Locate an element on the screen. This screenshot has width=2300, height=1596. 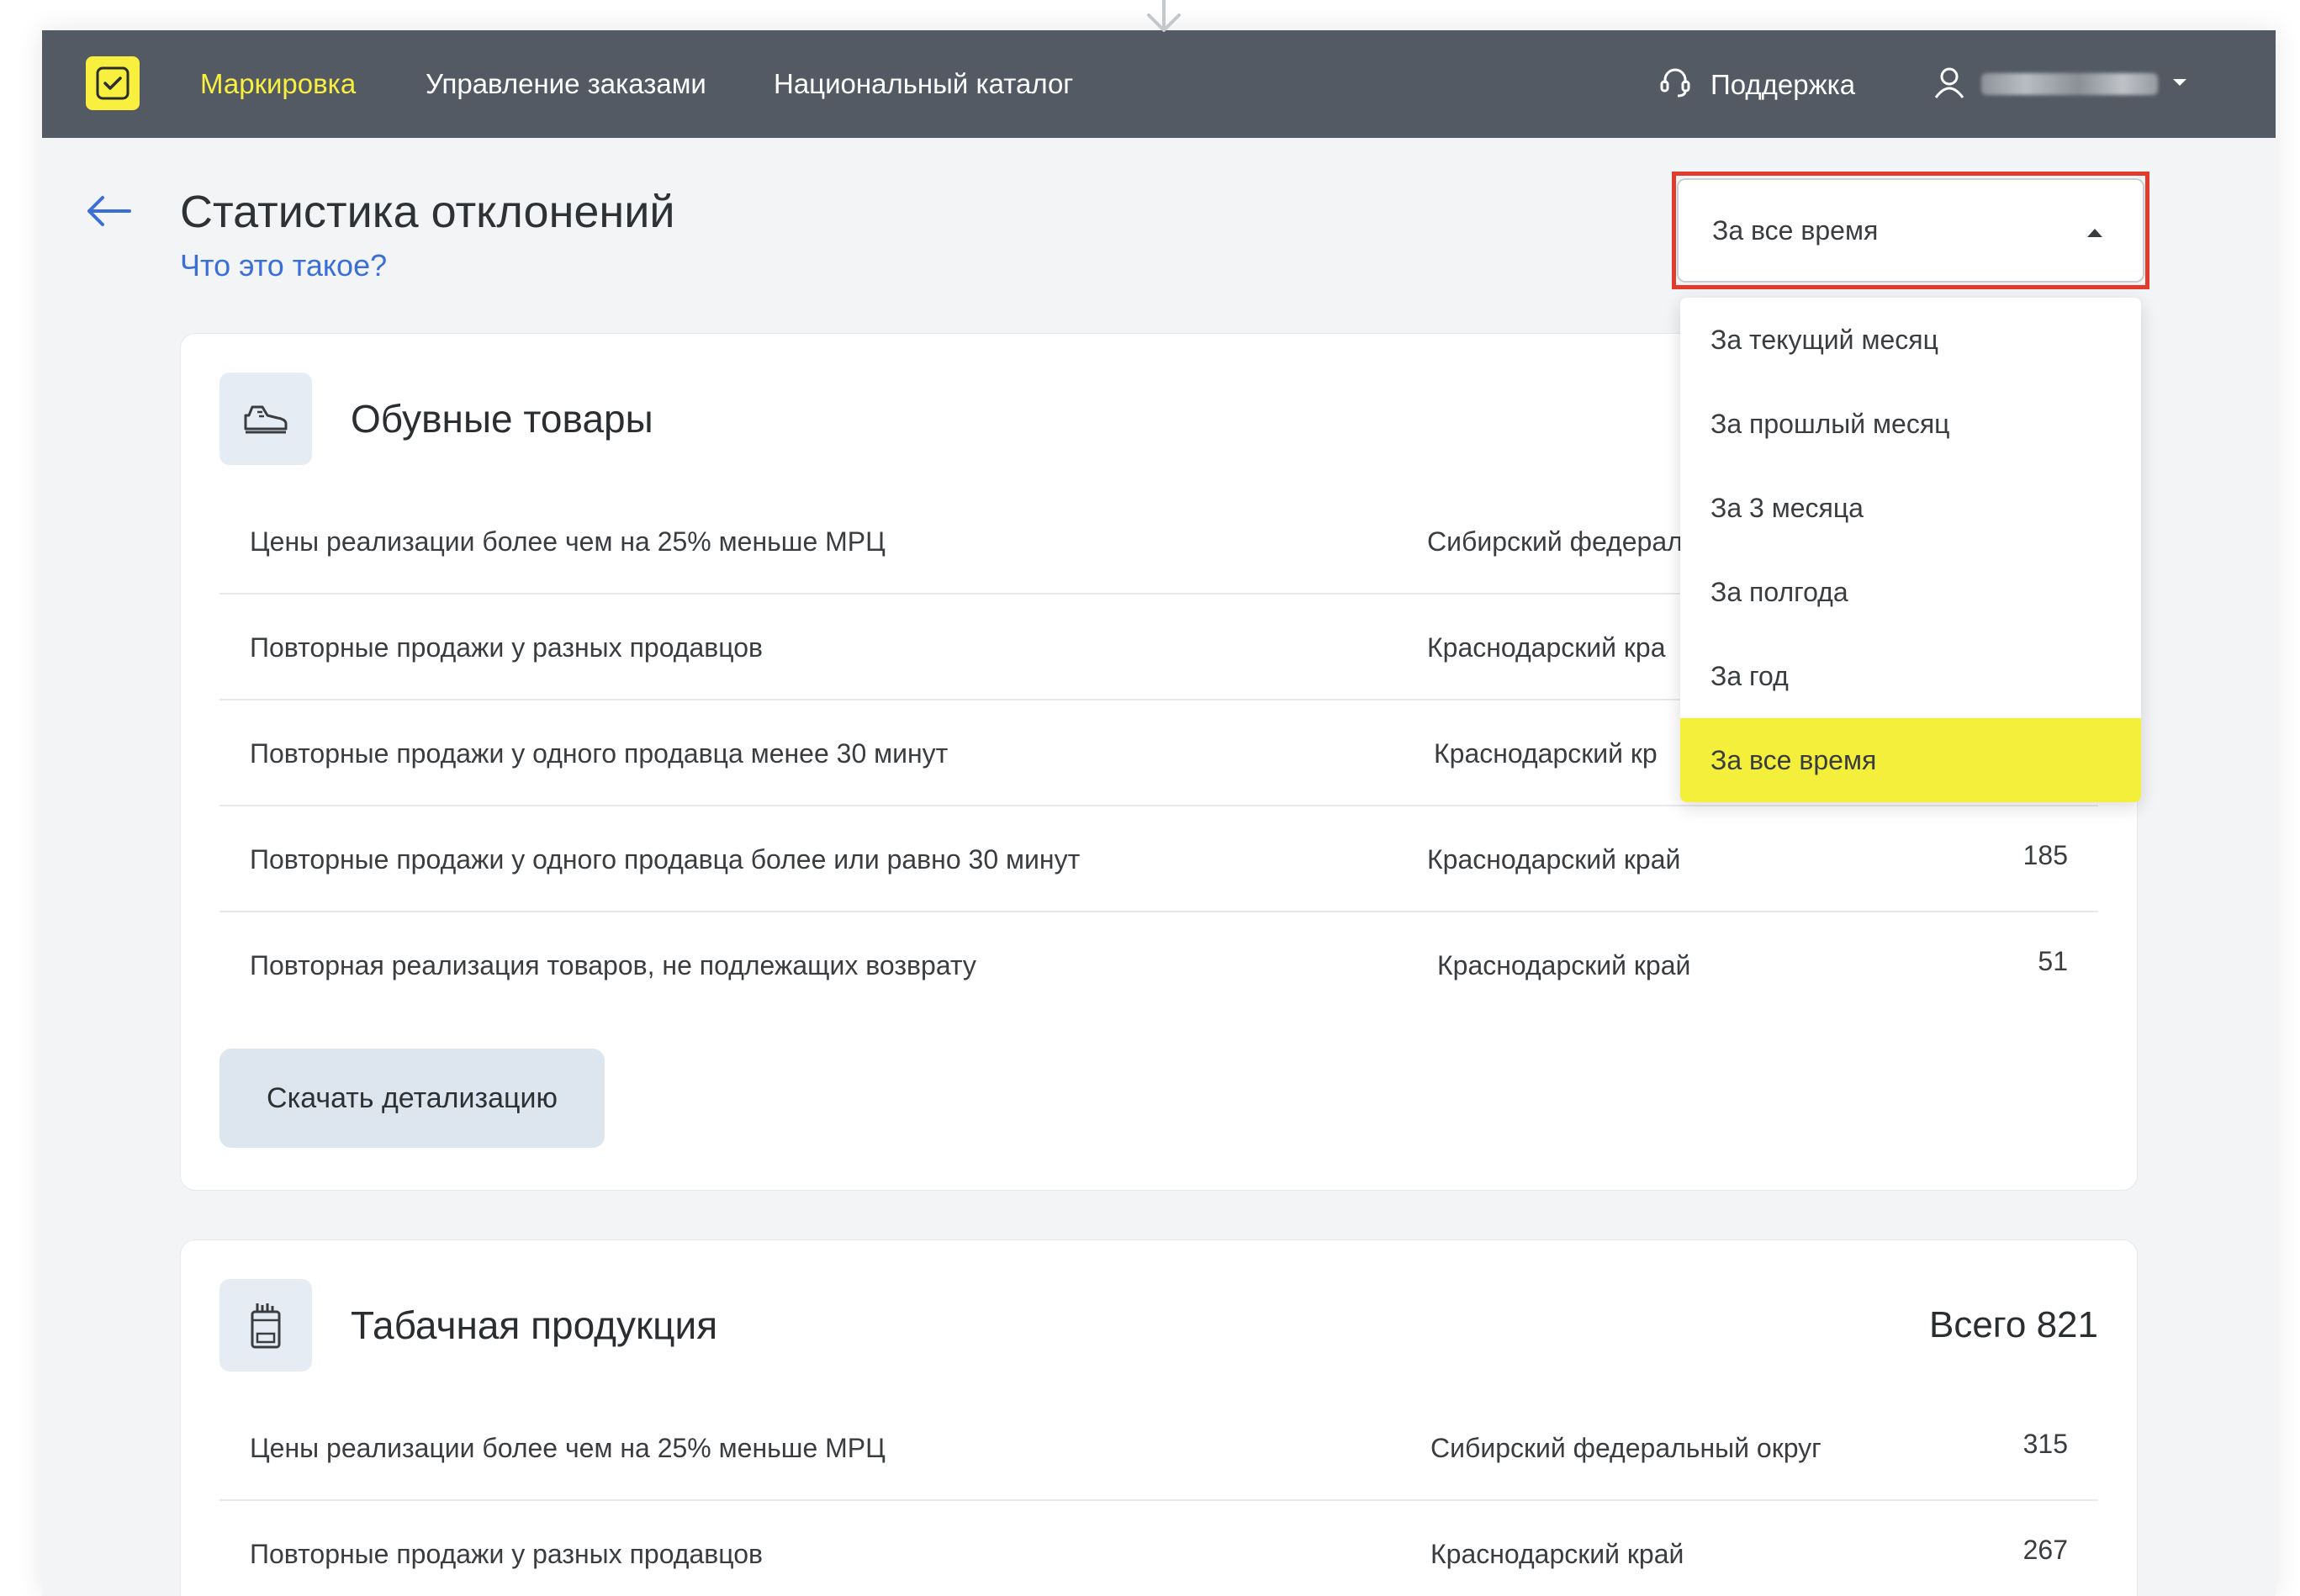
user-name-blurred is located at coordinates (2069, 84).